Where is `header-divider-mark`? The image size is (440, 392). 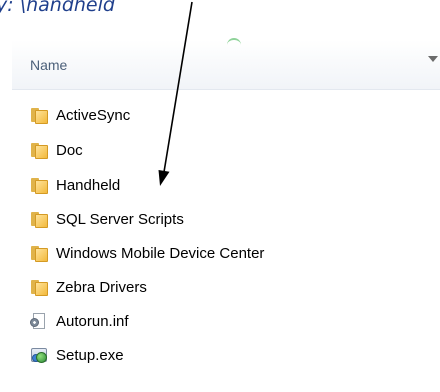 header-divider-mark is located at coordinates (234, 42).